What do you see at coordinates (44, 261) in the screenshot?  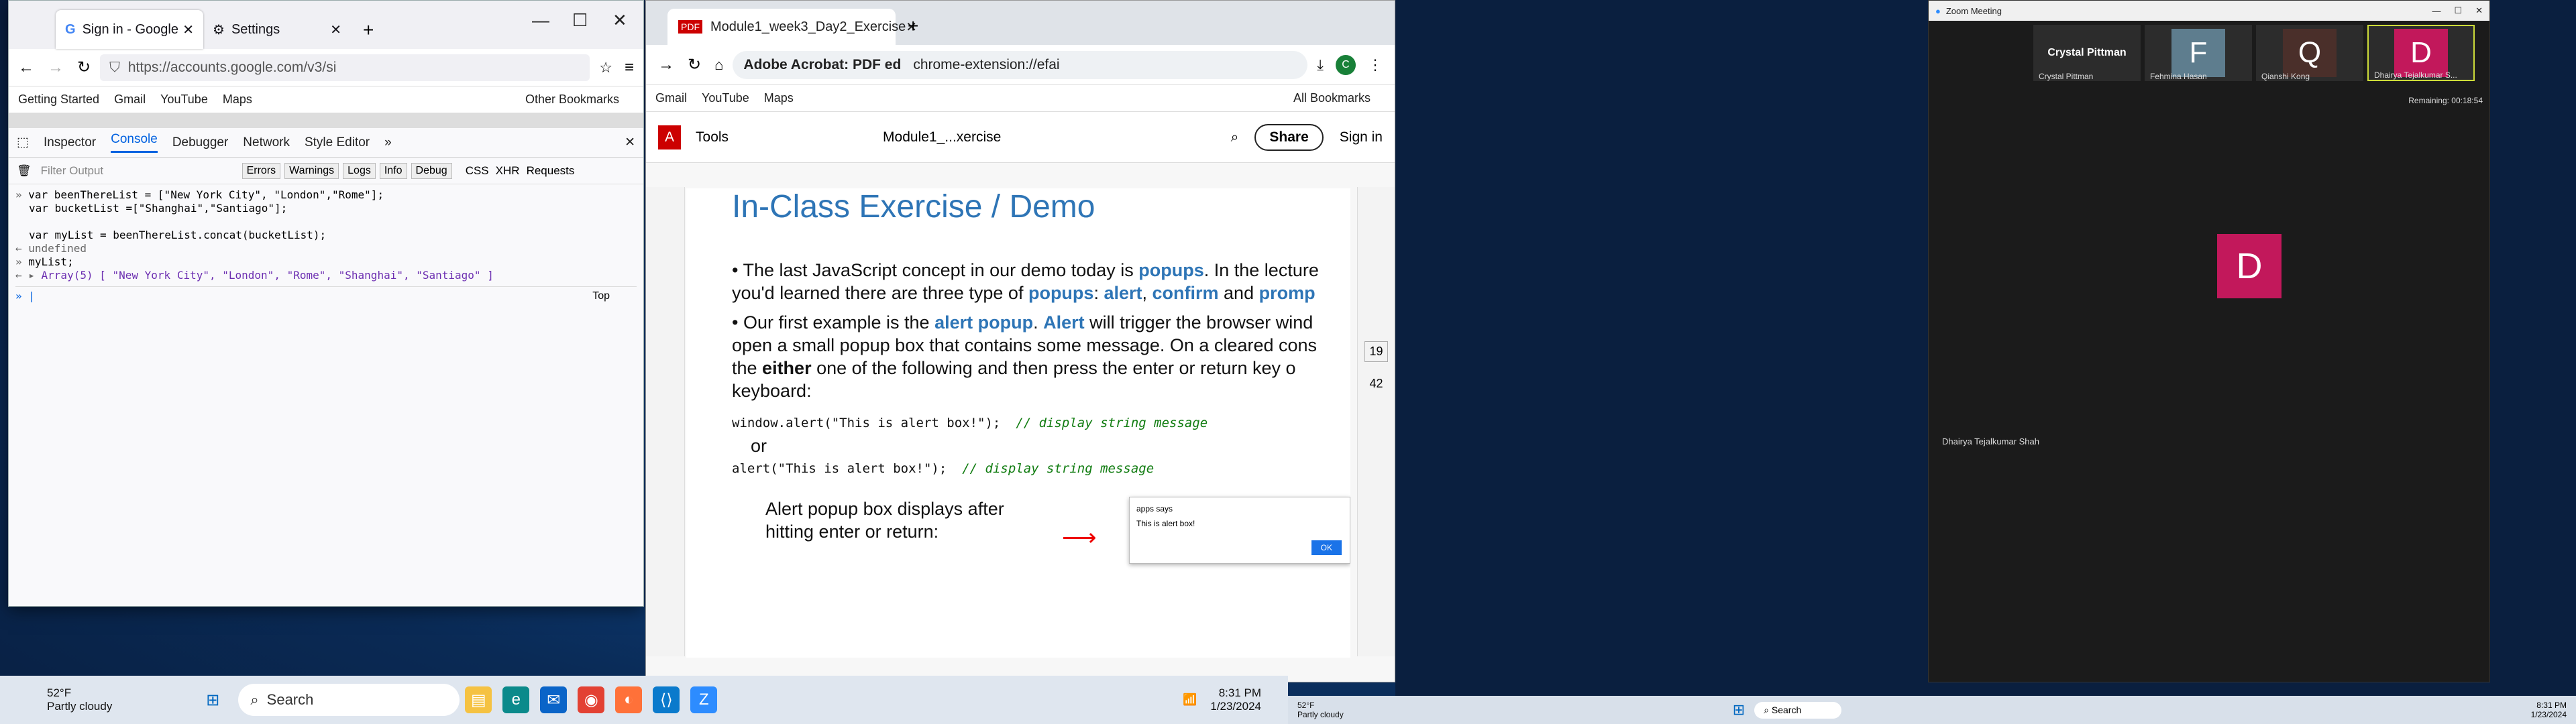 I see `console-line: » myList;` at bounding box center [44, 261].